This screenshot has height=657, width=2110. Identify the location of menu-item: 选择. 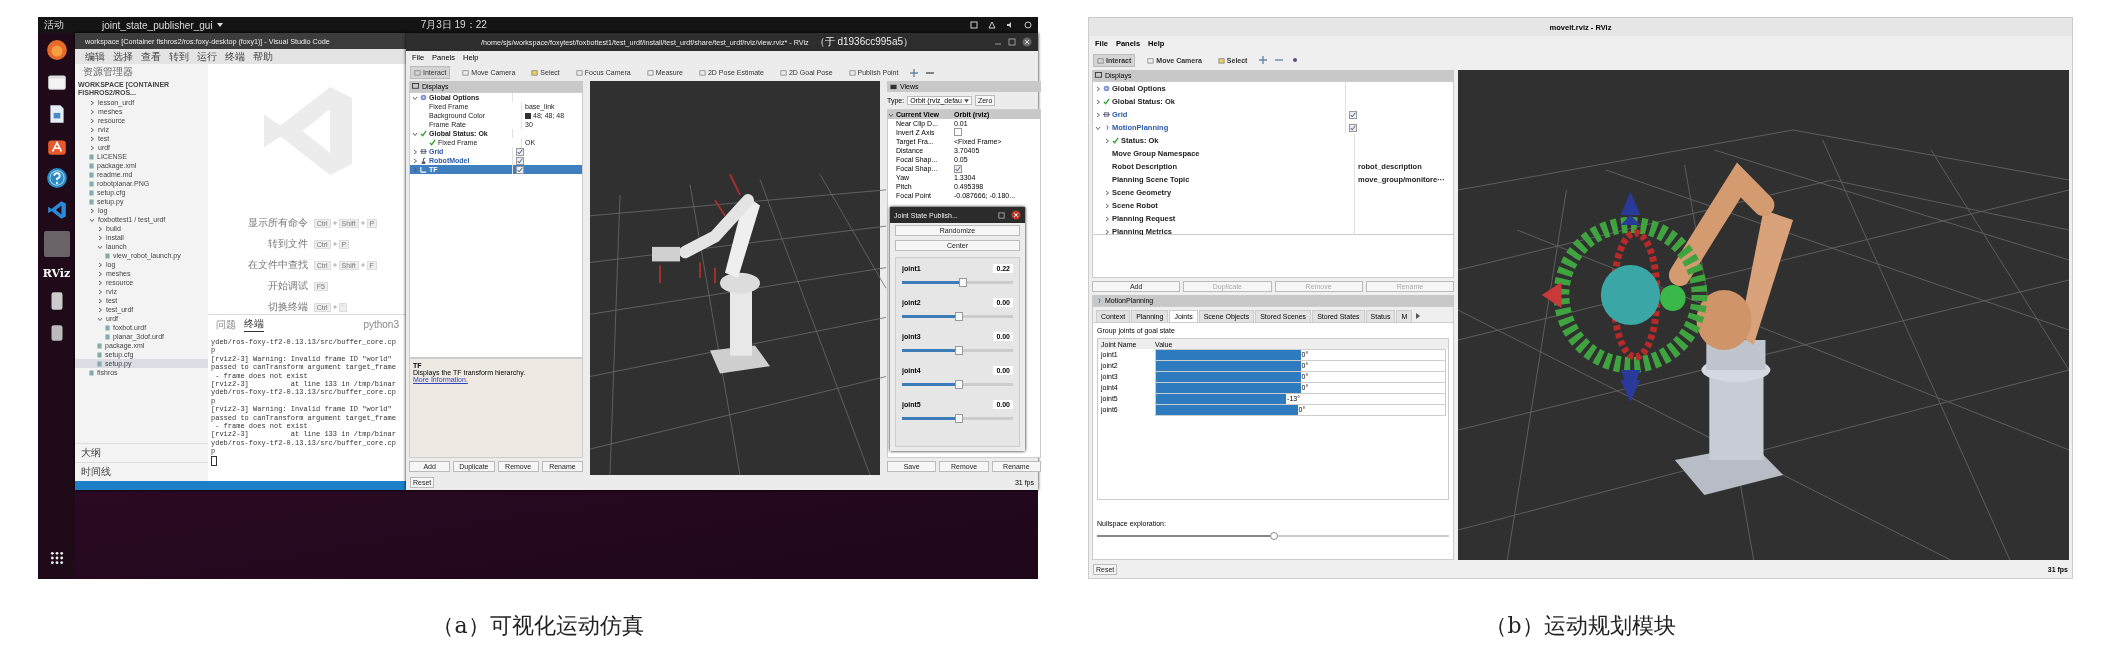
(123, 56).